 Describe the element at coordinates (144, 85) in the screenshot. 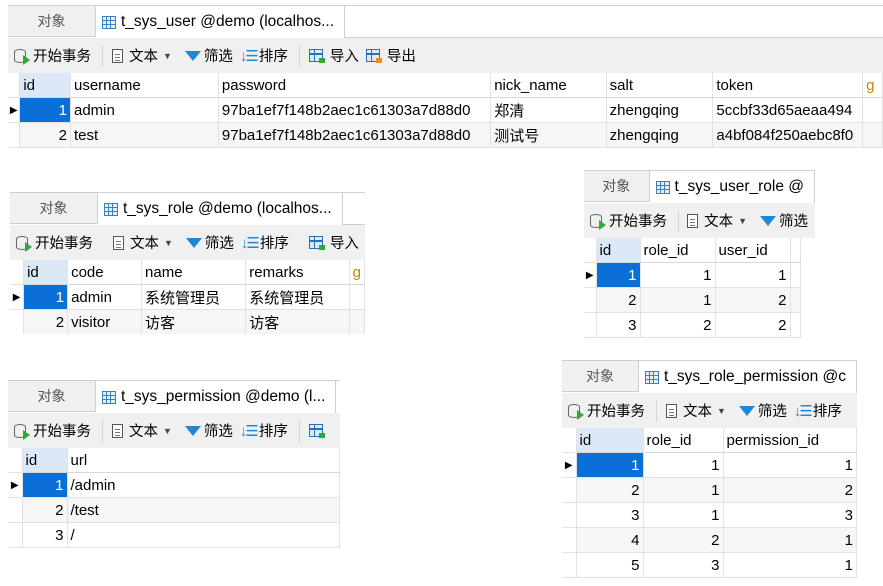

I see `column-header: username` at that location.